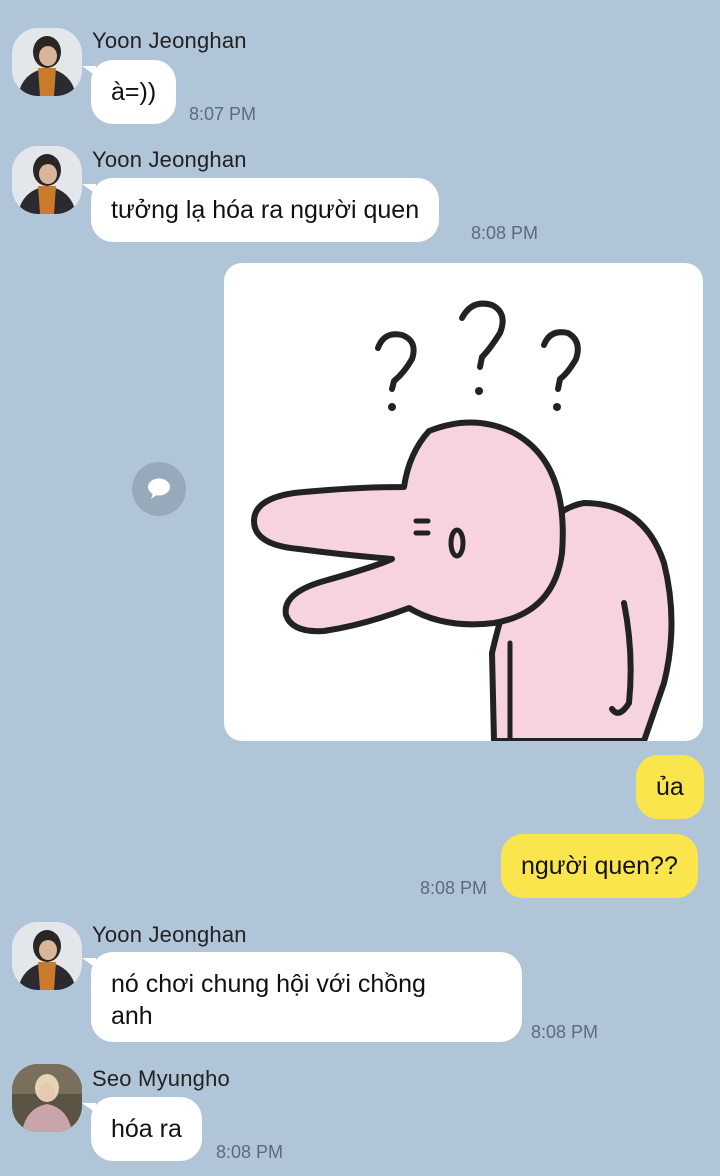 This screenshot has height=1176, width=720. I want to click on message-bubble: hóa ra, so click(142, 1129).